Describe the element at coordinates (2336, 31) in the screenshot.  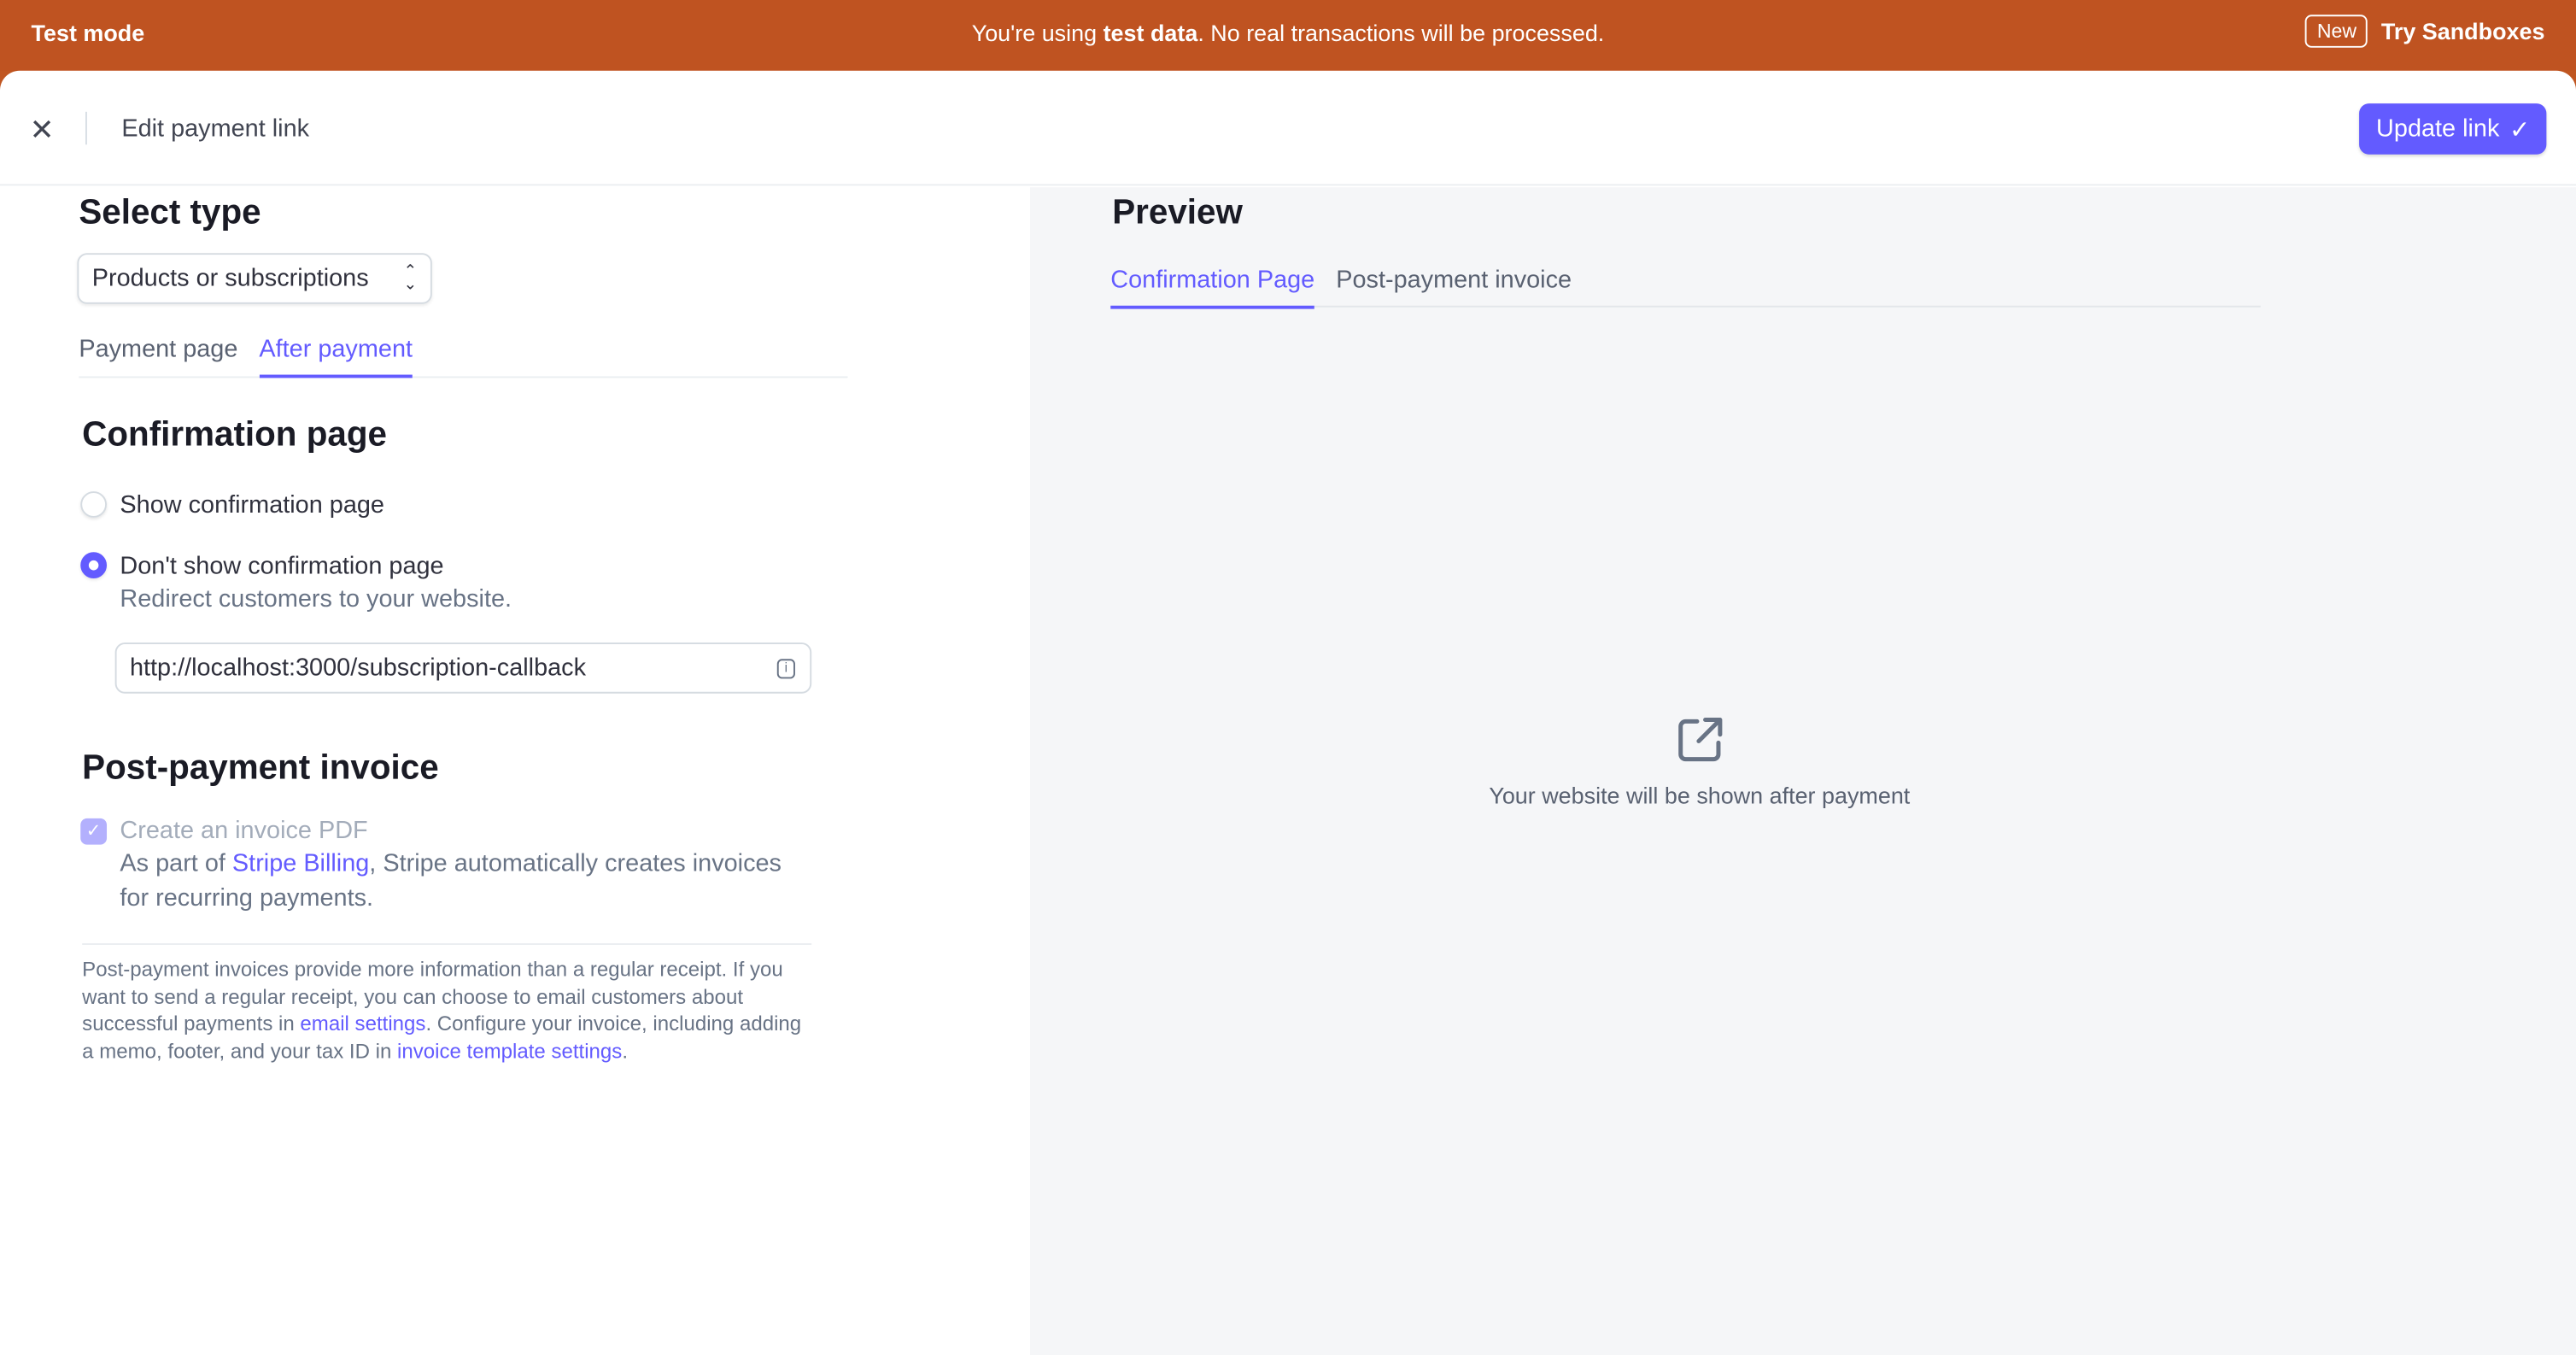
I see `new-badge: New` at that location.